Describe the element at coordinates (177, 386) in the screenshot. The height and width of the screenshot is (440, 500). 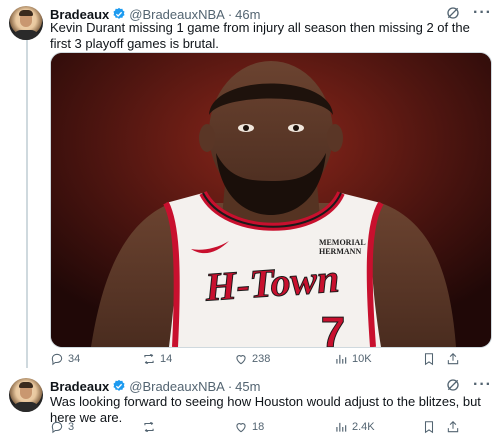
I see `author-handle: @BradeauxNBA` at that location.